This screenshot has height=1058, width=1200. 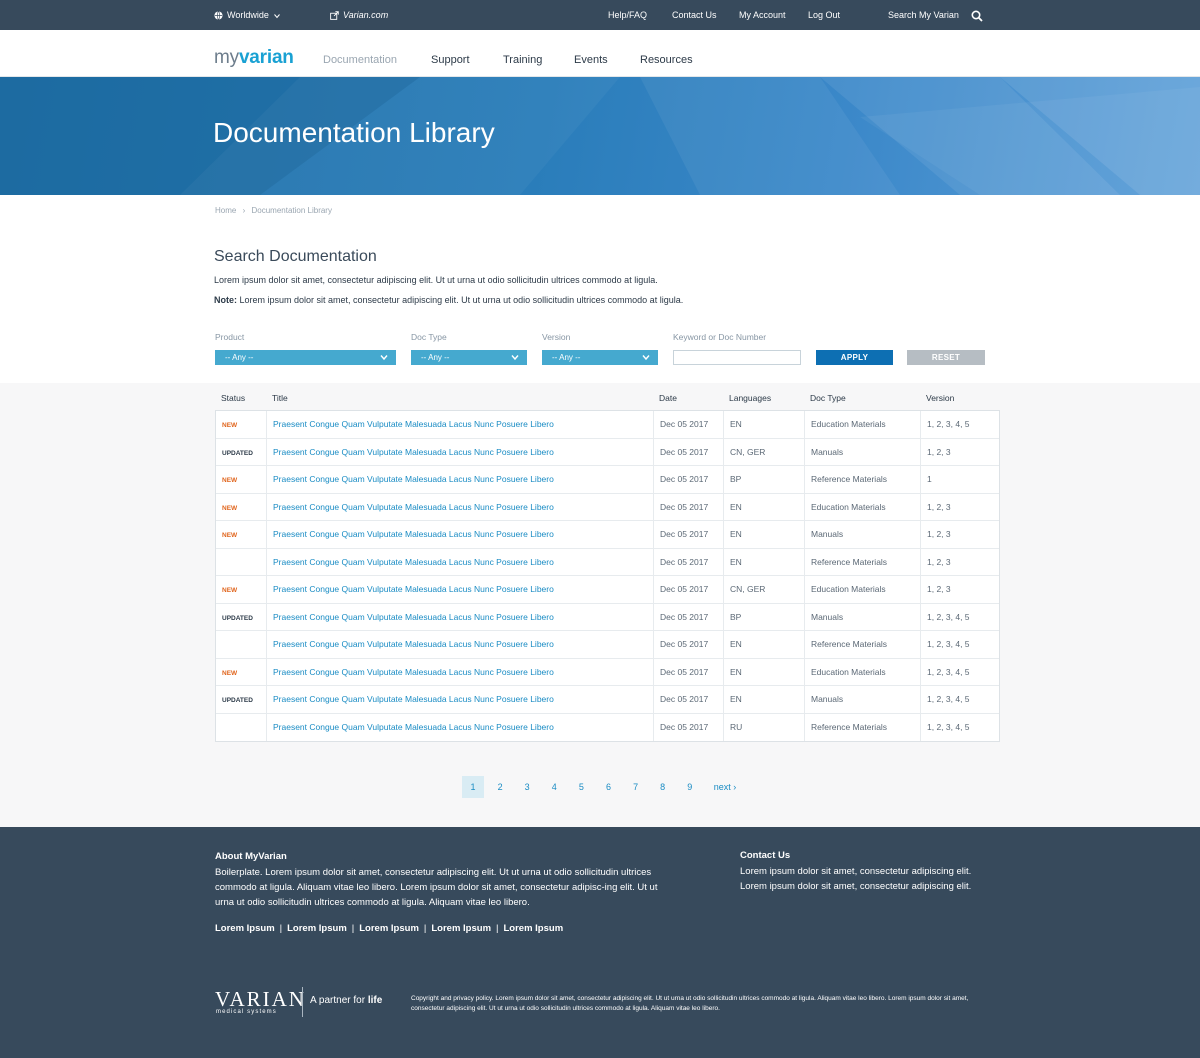 What do you see at coordinates (305, 357) in the screenshot?
I see `product-select: -- Any --` at bounding box center [305, 357].